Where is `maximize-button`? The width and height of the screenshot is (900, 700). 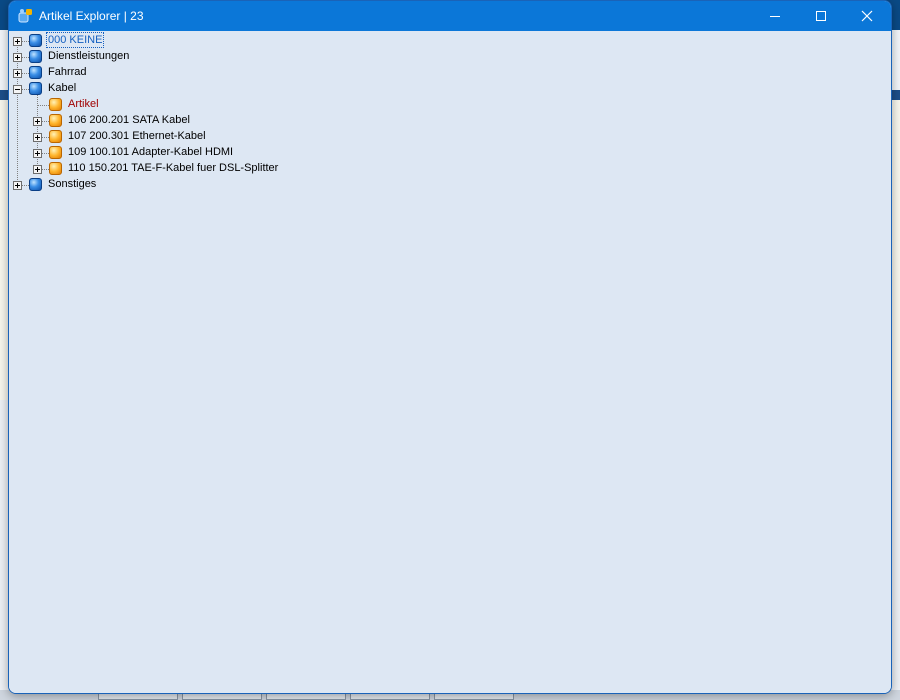
maximize-button is located at coordinates (821, 16).